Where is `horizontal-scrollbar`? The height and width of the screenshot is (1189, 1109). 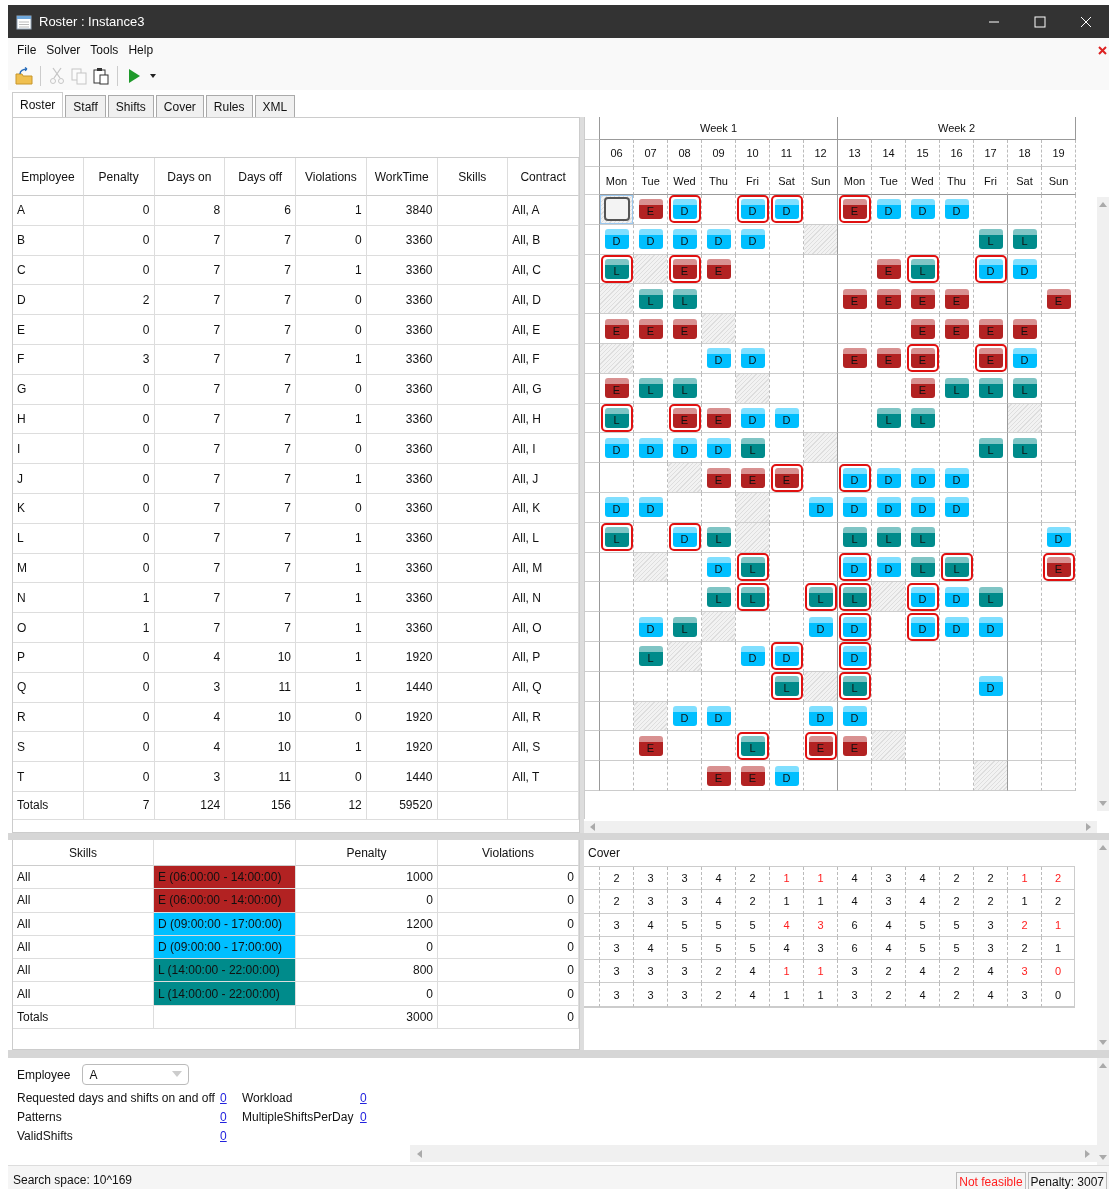 horizontal-scrollbar is located at coordinates (840, 826).